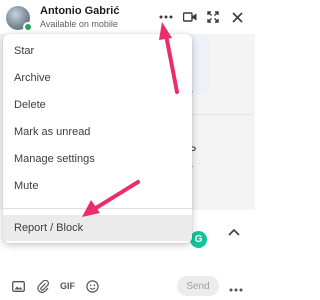 This screenshot has height=300, width=320. I want to click on video-call-button, so click(190, 17).